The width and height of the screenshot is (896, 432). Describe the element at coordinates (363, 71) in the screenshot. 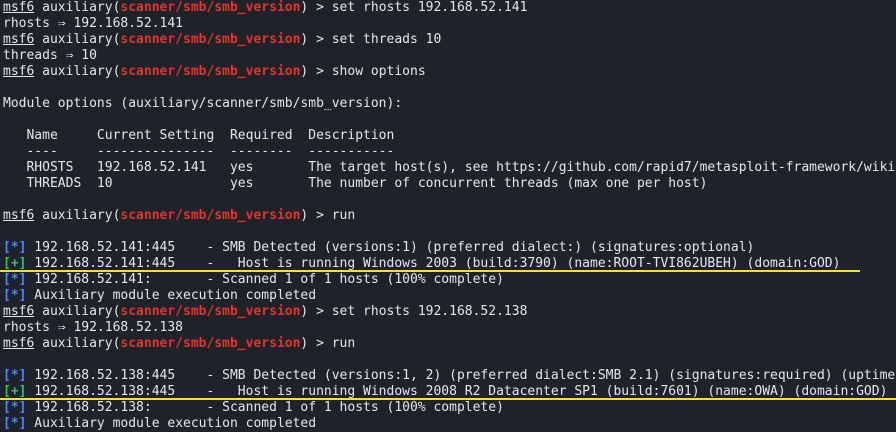

I see `prompt-command: ) > show options` at that location.